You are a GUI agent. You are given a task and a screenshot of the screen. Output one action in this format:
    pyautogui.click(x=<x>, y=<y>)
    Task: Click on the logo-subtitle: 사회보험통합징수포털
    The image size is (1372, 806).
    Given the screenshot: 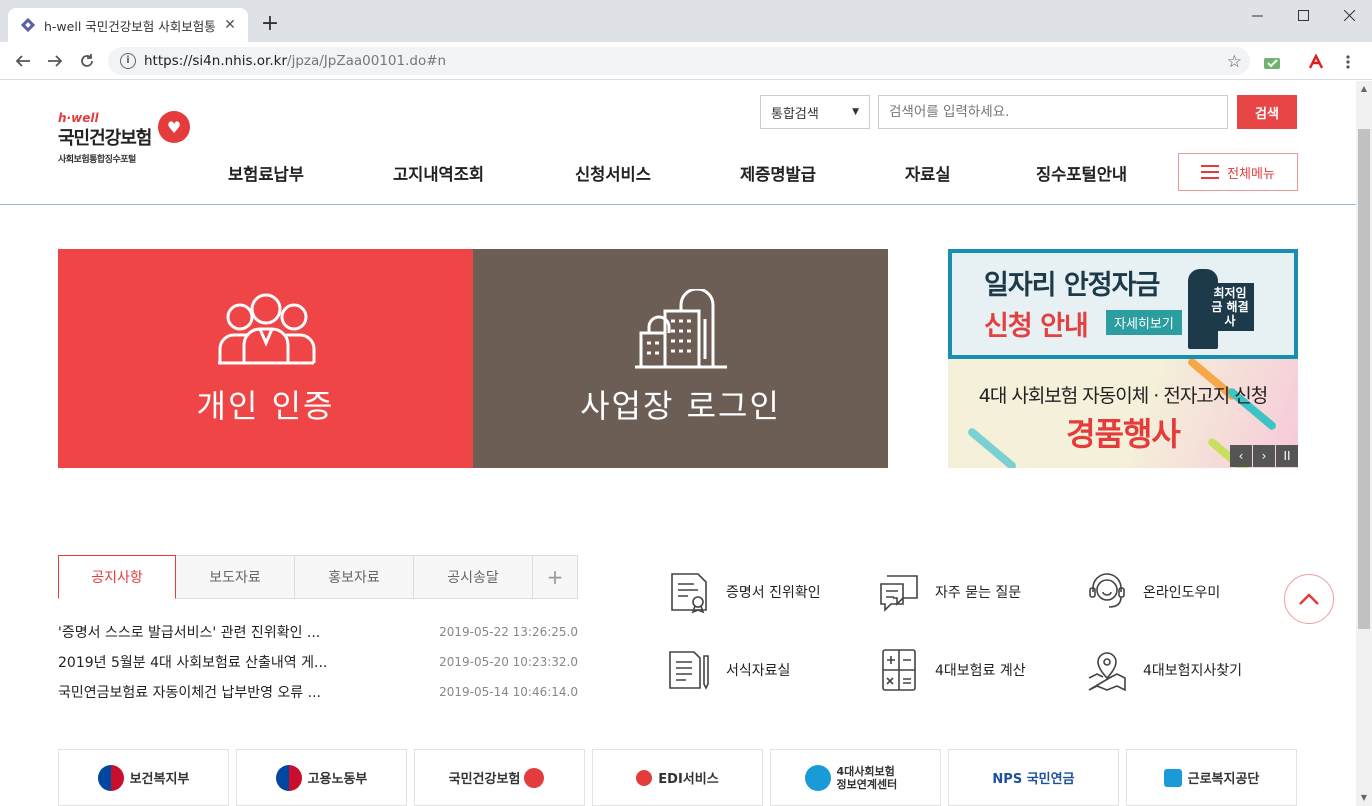 What is the action you would take?
    pyautogui.click(x=97, y=160)
    